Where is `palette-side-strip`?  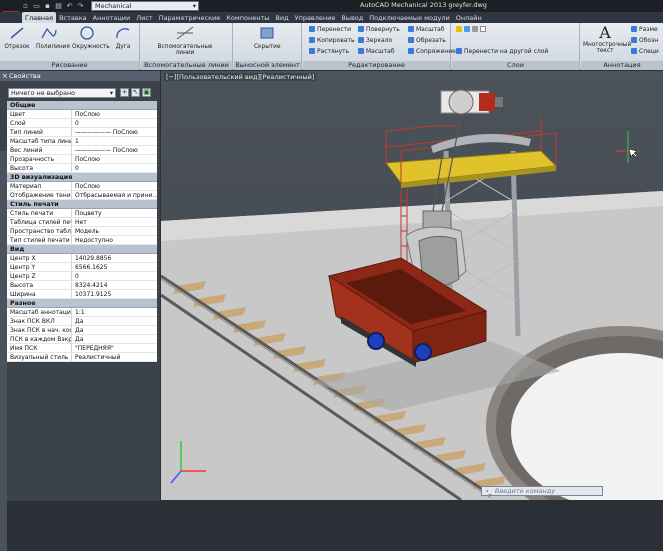
palette-side-strip is located at coordinates (3, 351).